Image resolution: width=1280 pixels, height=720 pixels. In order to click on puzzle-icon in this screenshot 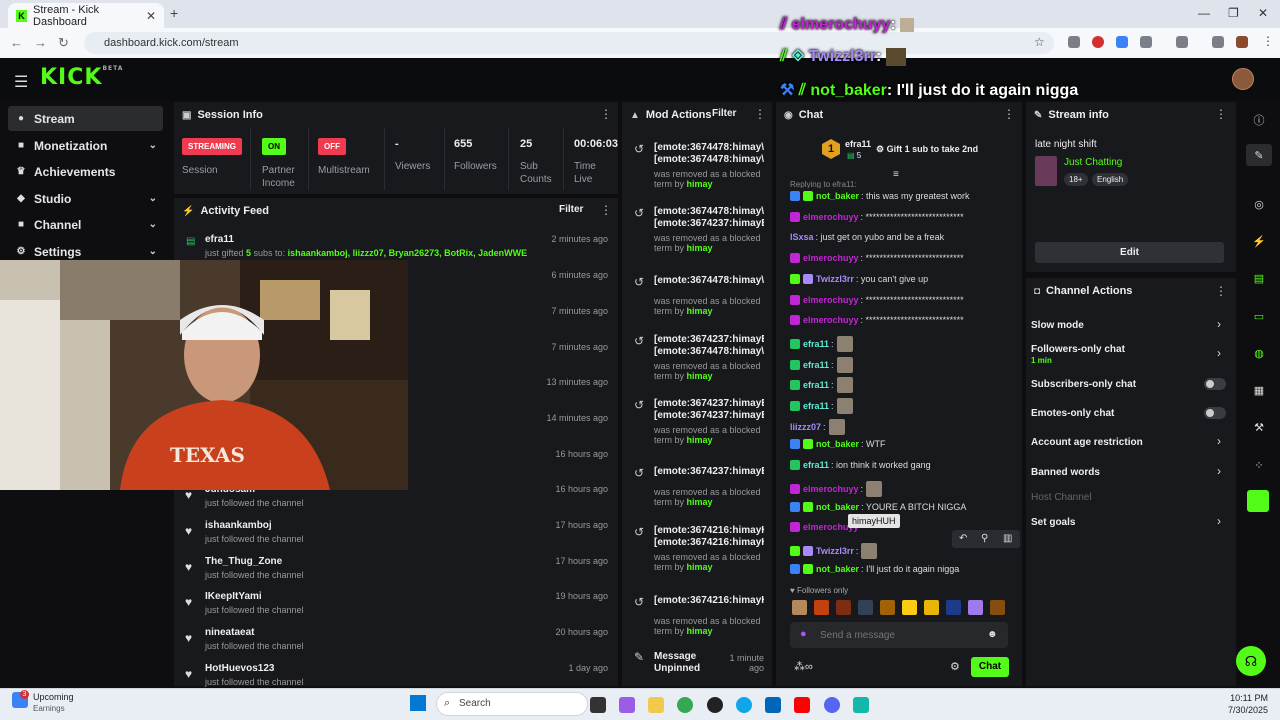, I will do `click(1146, 42)`.